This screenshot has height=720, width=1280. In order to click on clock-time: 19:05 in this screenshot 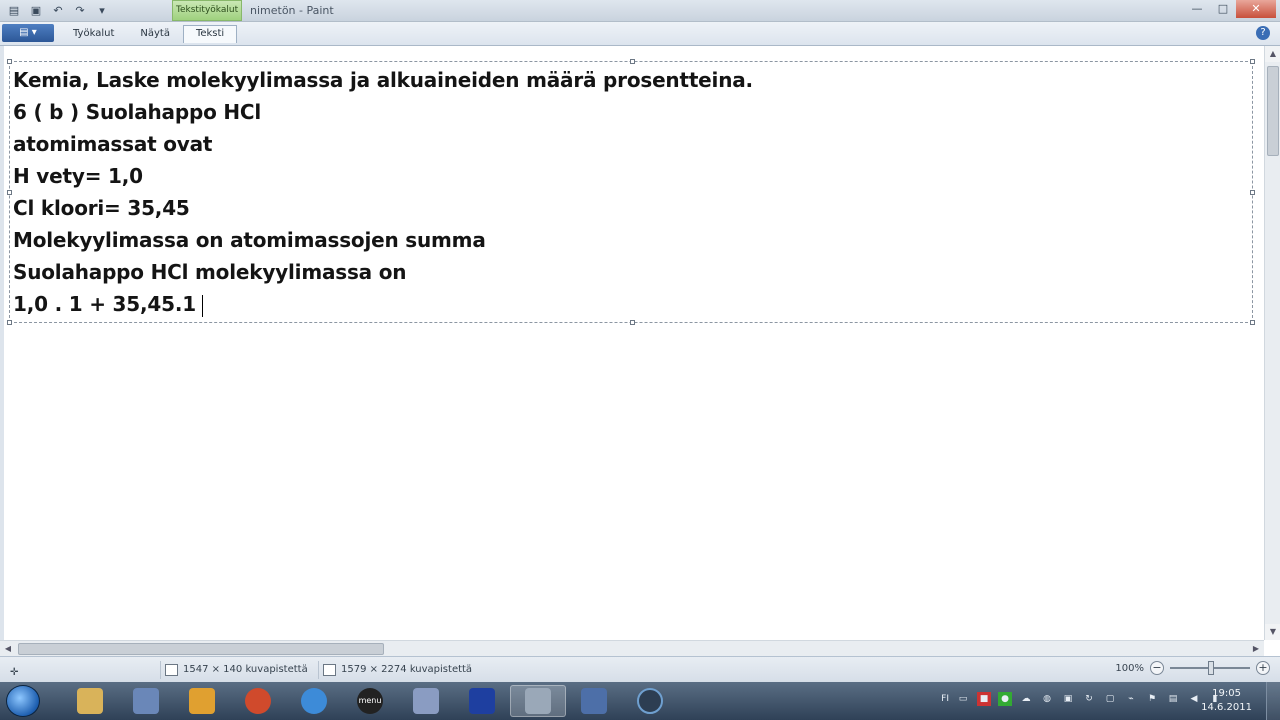, I will do `click(1226, 693)`.